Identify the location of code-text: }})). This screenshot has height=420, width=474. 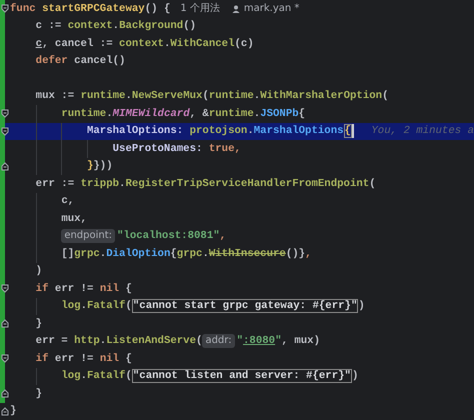
(99, 166).